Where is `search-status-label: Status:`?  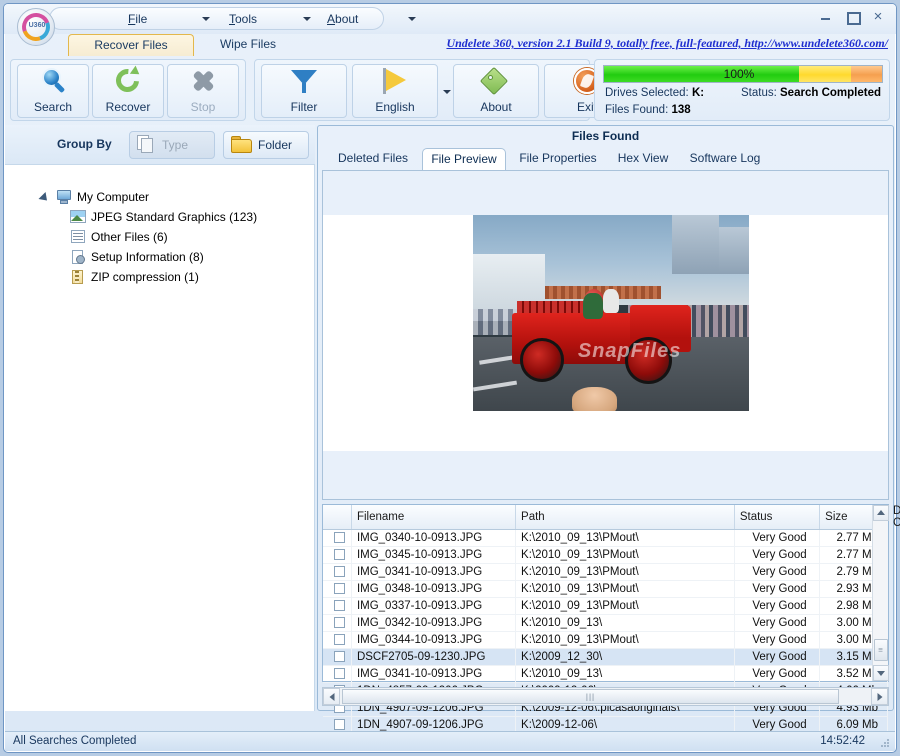
search-status-label: Status: is located at coordinates (759, 93).